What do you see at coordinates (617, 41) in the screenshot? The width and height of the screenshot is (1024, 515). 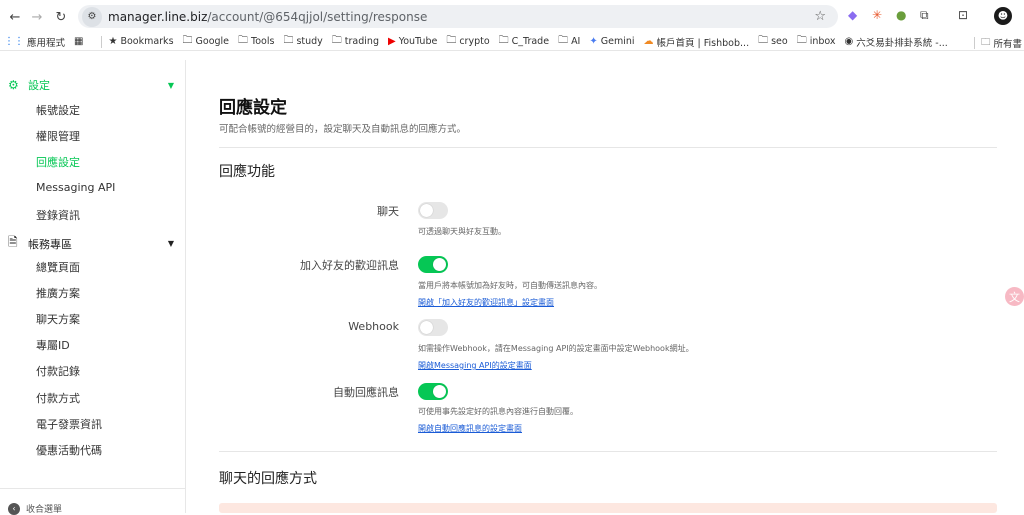 I see `bookmark-label: Gemini` at bounding box center [617, 41].